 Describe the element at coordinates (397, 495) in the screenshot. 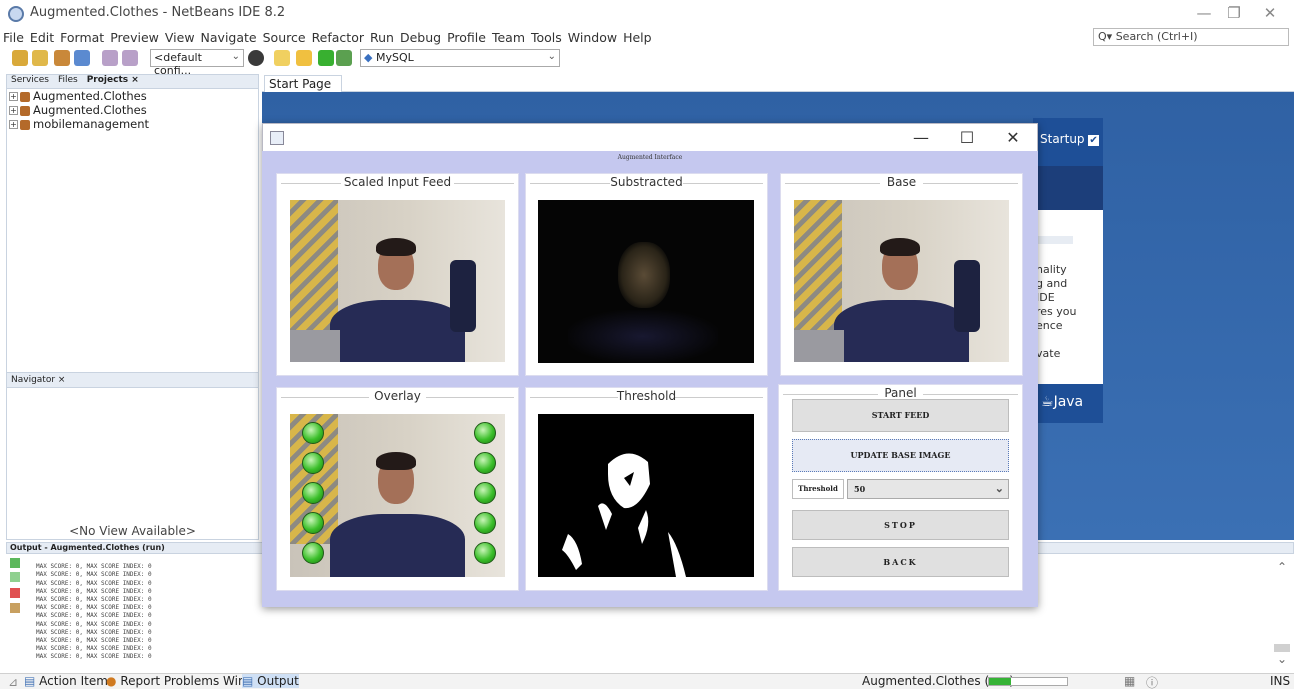

I see `overlay-image` at that location.